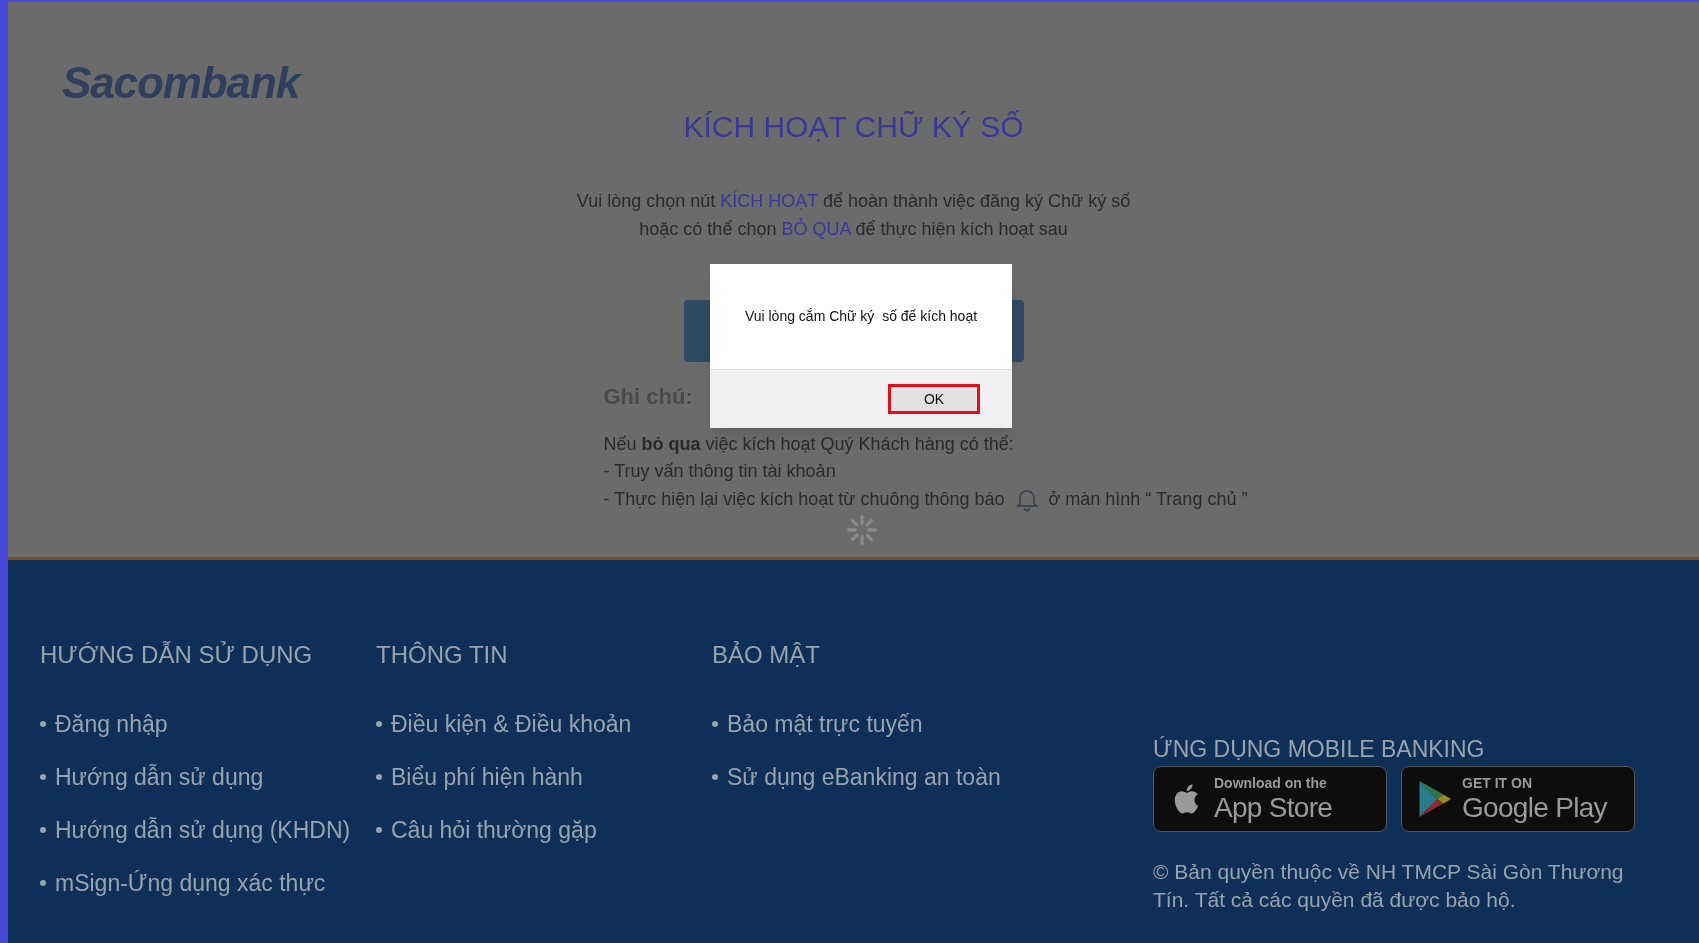 The height and width of the screenshot is (943, 1699). What do you see at coordinates (442, 655) in the screenshot?
I see `footer-heading: THÔNG TIN` at bounding box center [442, 655].